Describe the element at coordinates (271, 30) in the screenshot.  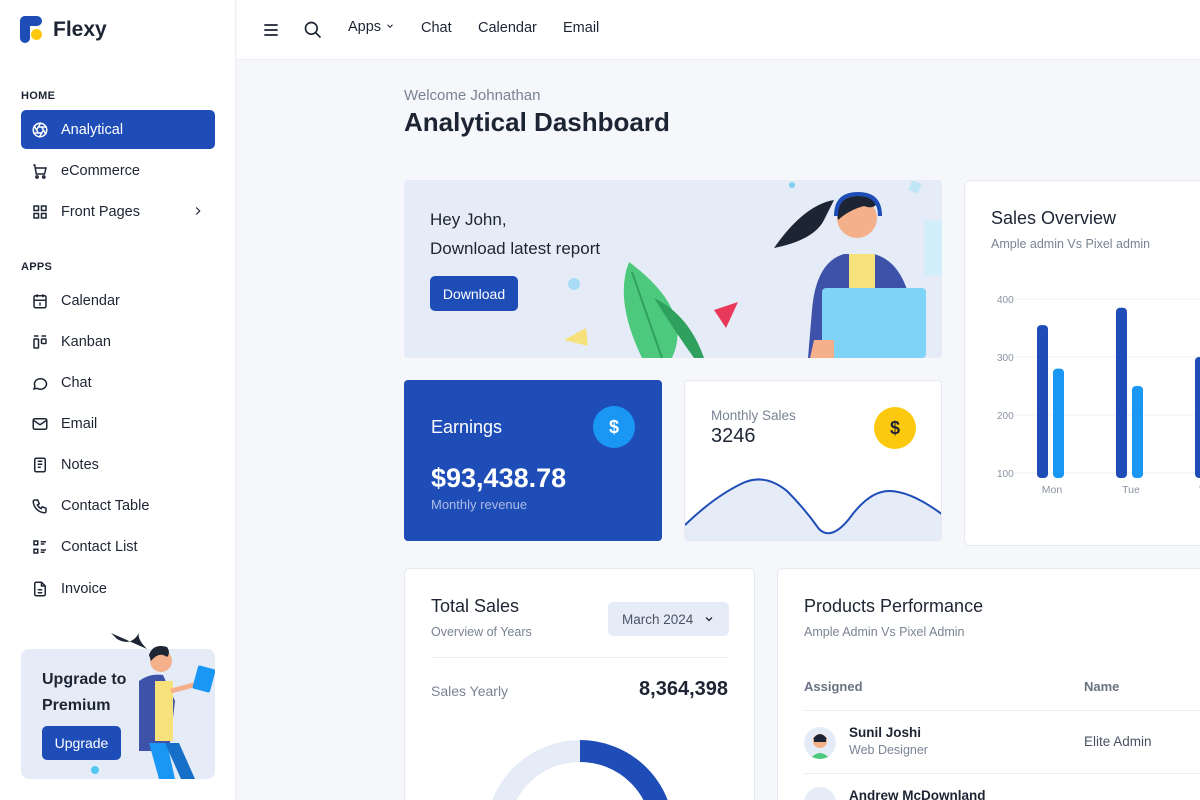
I see `menu-icon` at that location.